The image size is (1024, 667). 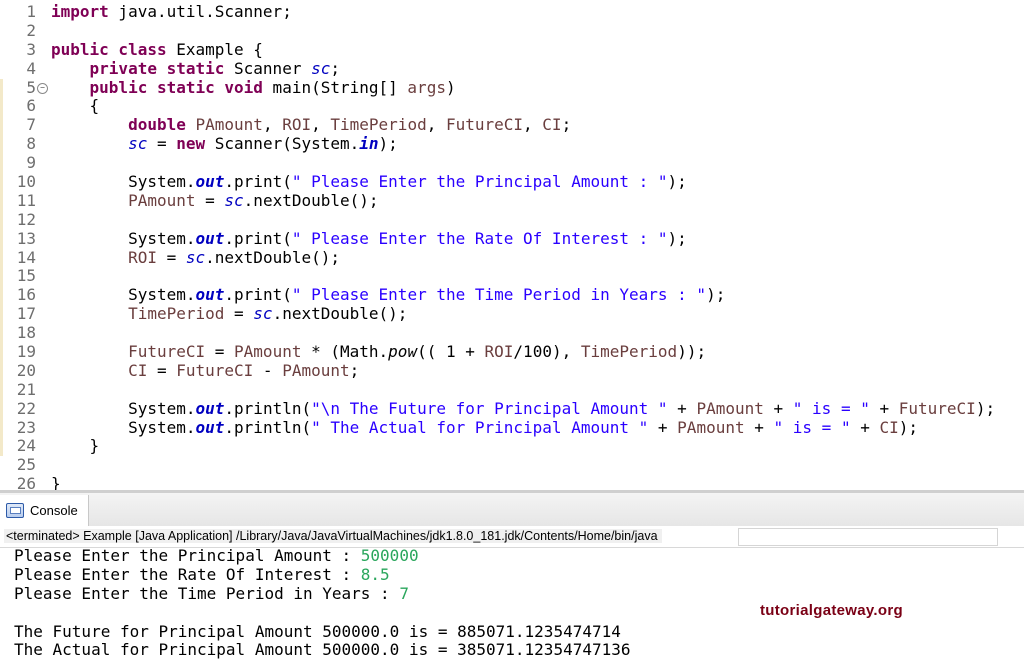 I want to click on console-icon, so click(x=15, y=510).